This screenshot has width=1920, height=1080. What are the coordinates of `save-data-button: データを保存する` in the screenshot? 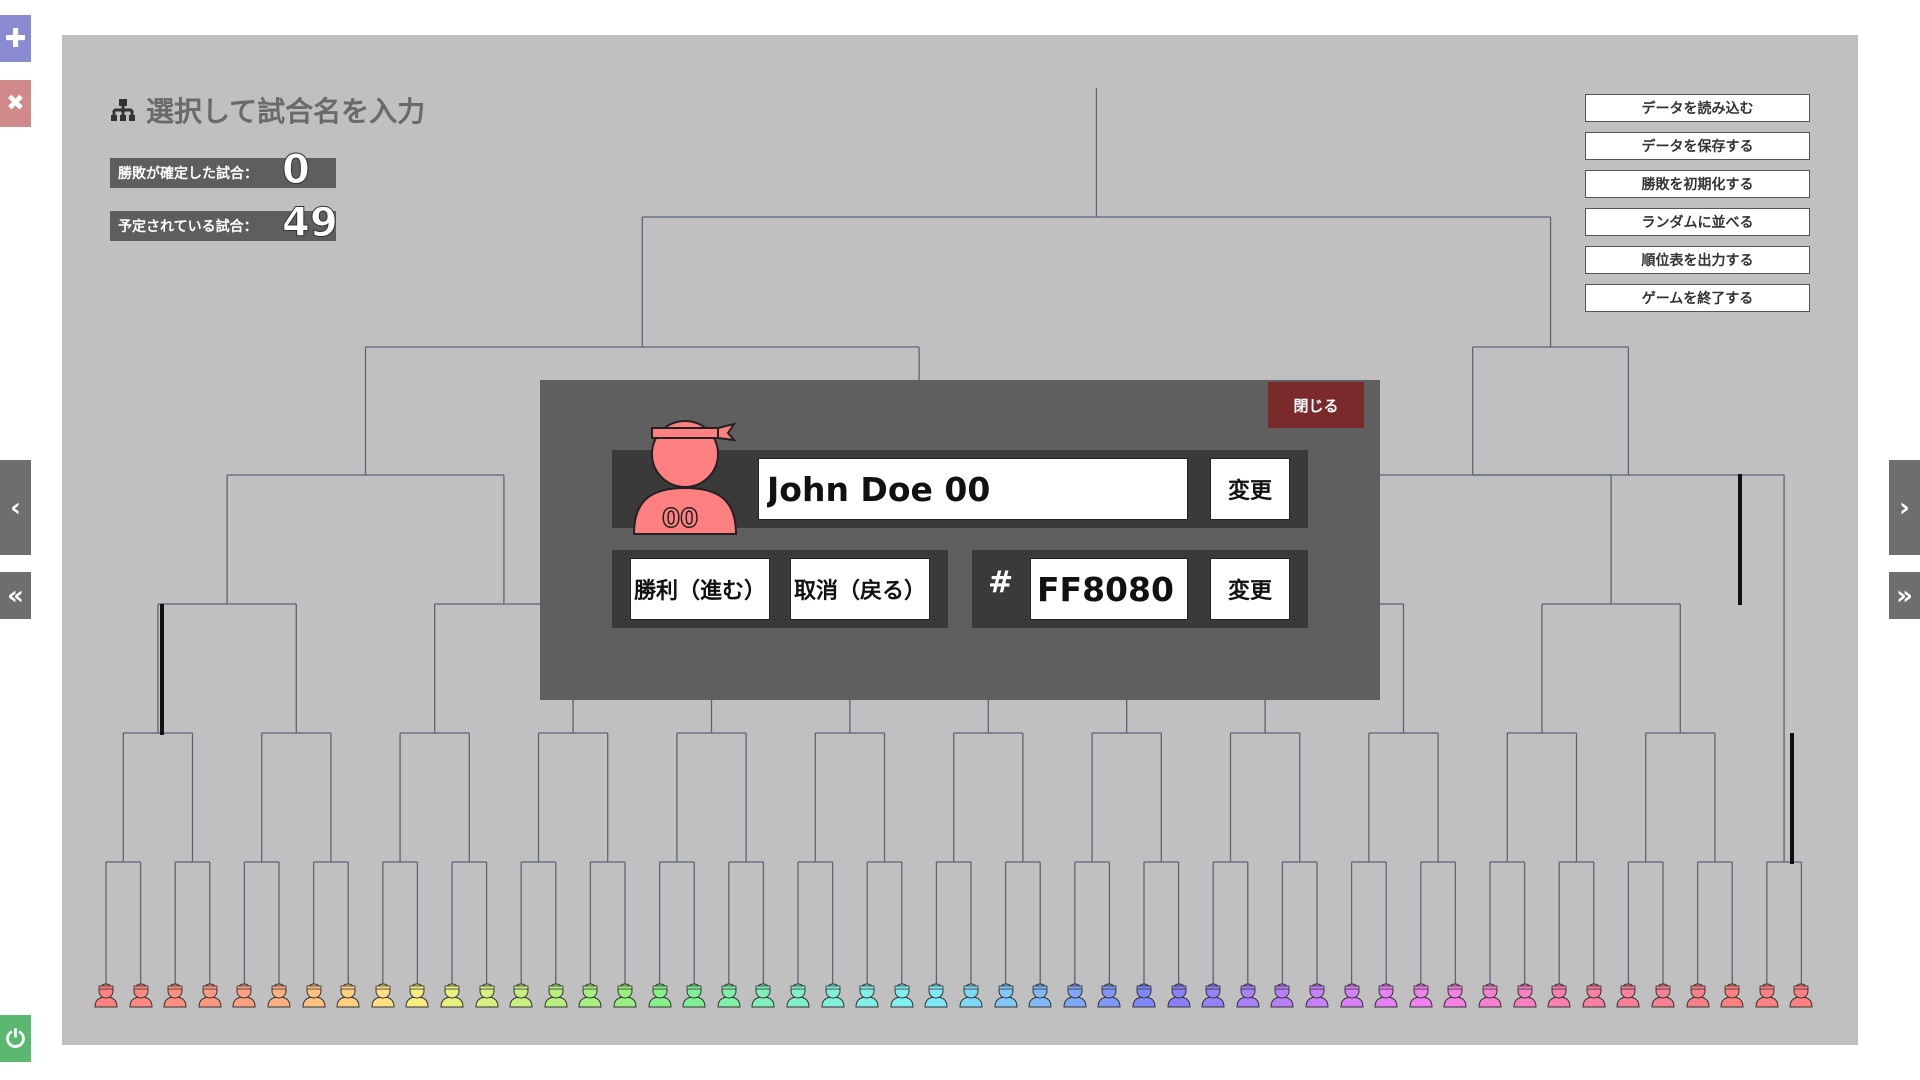 It's located at (1697, 146).